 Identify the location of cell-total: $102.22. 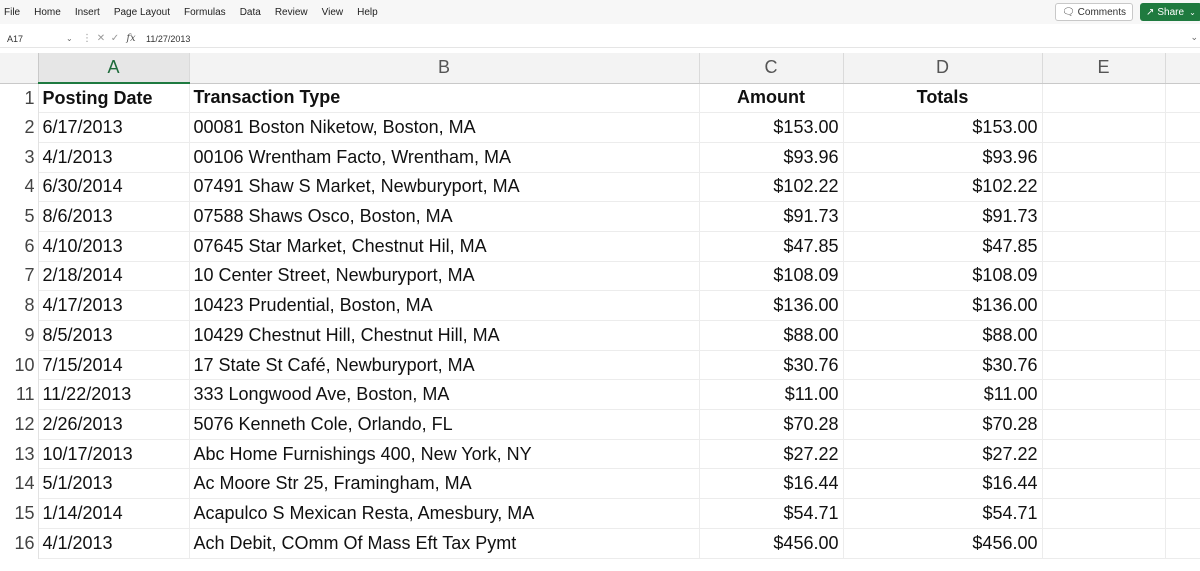
(943, 187).